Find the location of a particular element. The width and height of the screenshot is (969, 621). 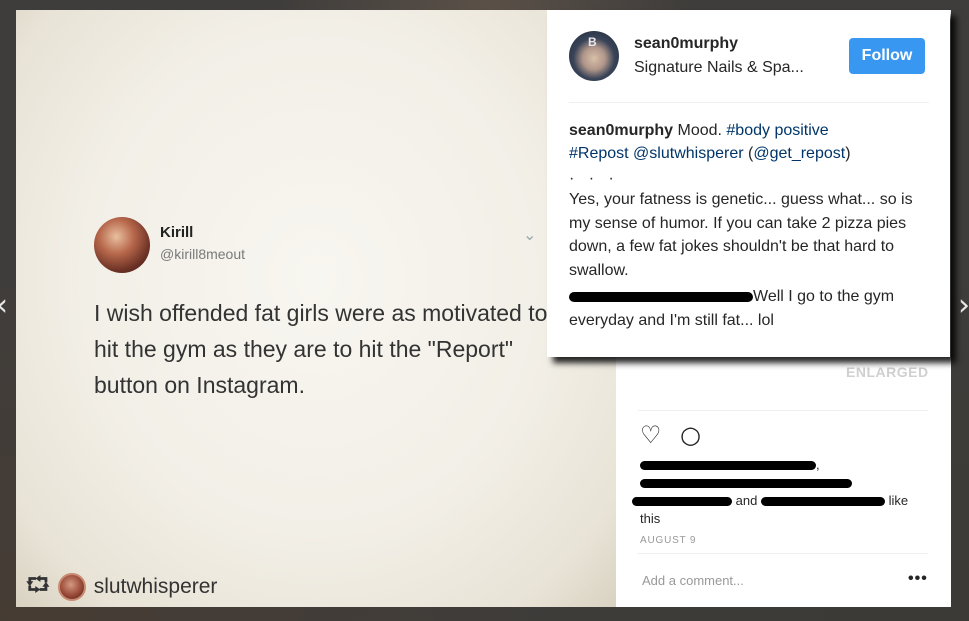

likes-and: and is located at coordinates (746, 500).